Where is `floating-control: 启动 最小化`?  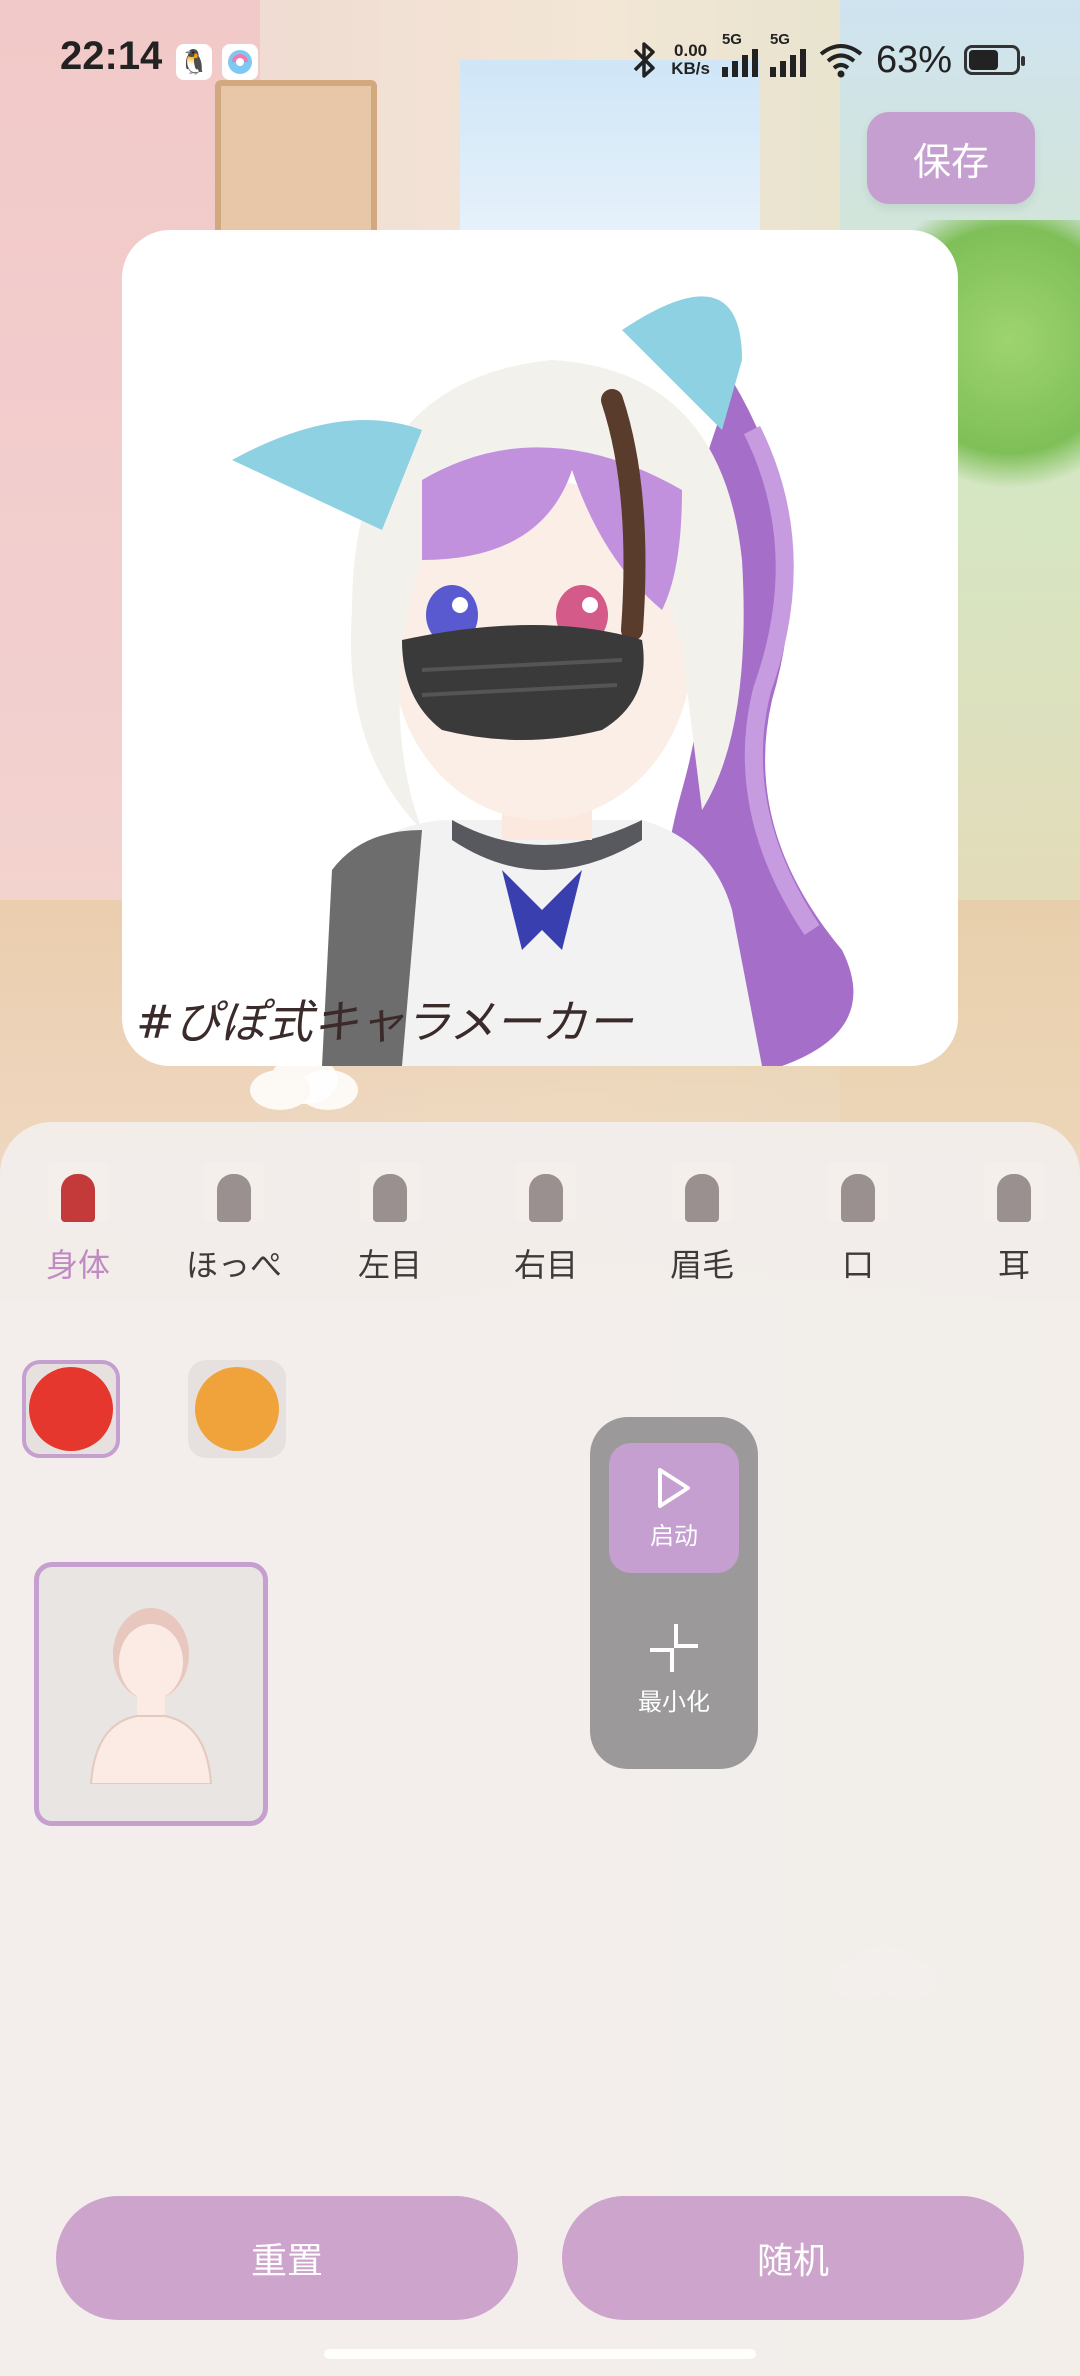
floating-control: 启动 最小化 is located at coordinates (674, 1593).